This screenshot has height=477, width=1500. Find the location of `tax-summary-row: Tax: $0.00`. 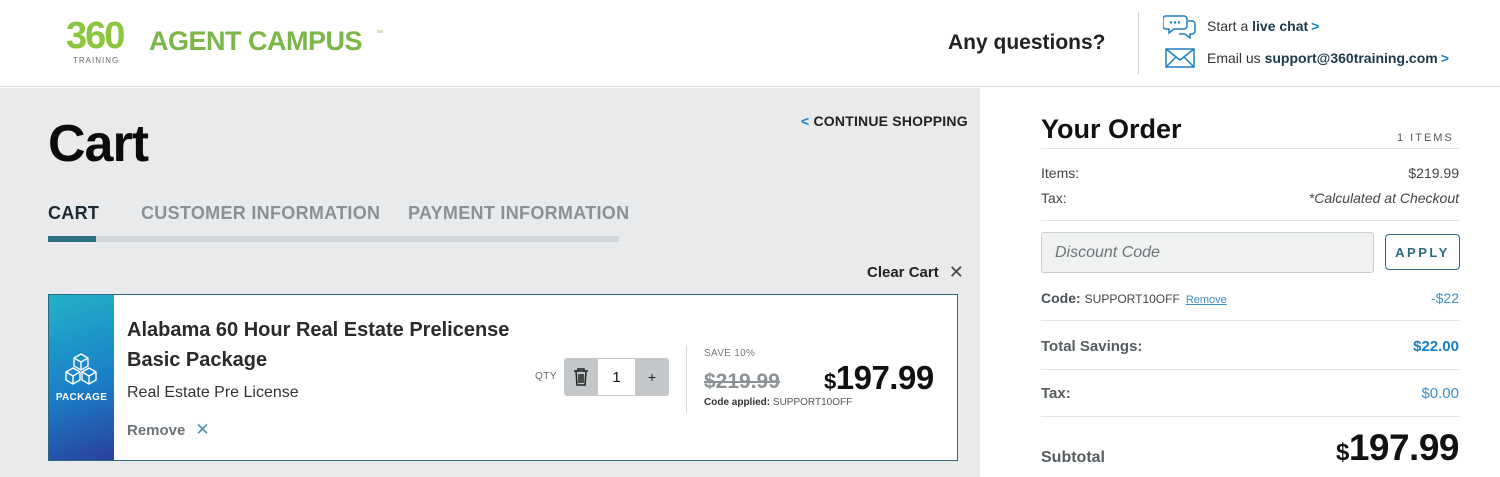

tax-summary-row: Tax: $0.00 is located at coordinates (1250, 393).